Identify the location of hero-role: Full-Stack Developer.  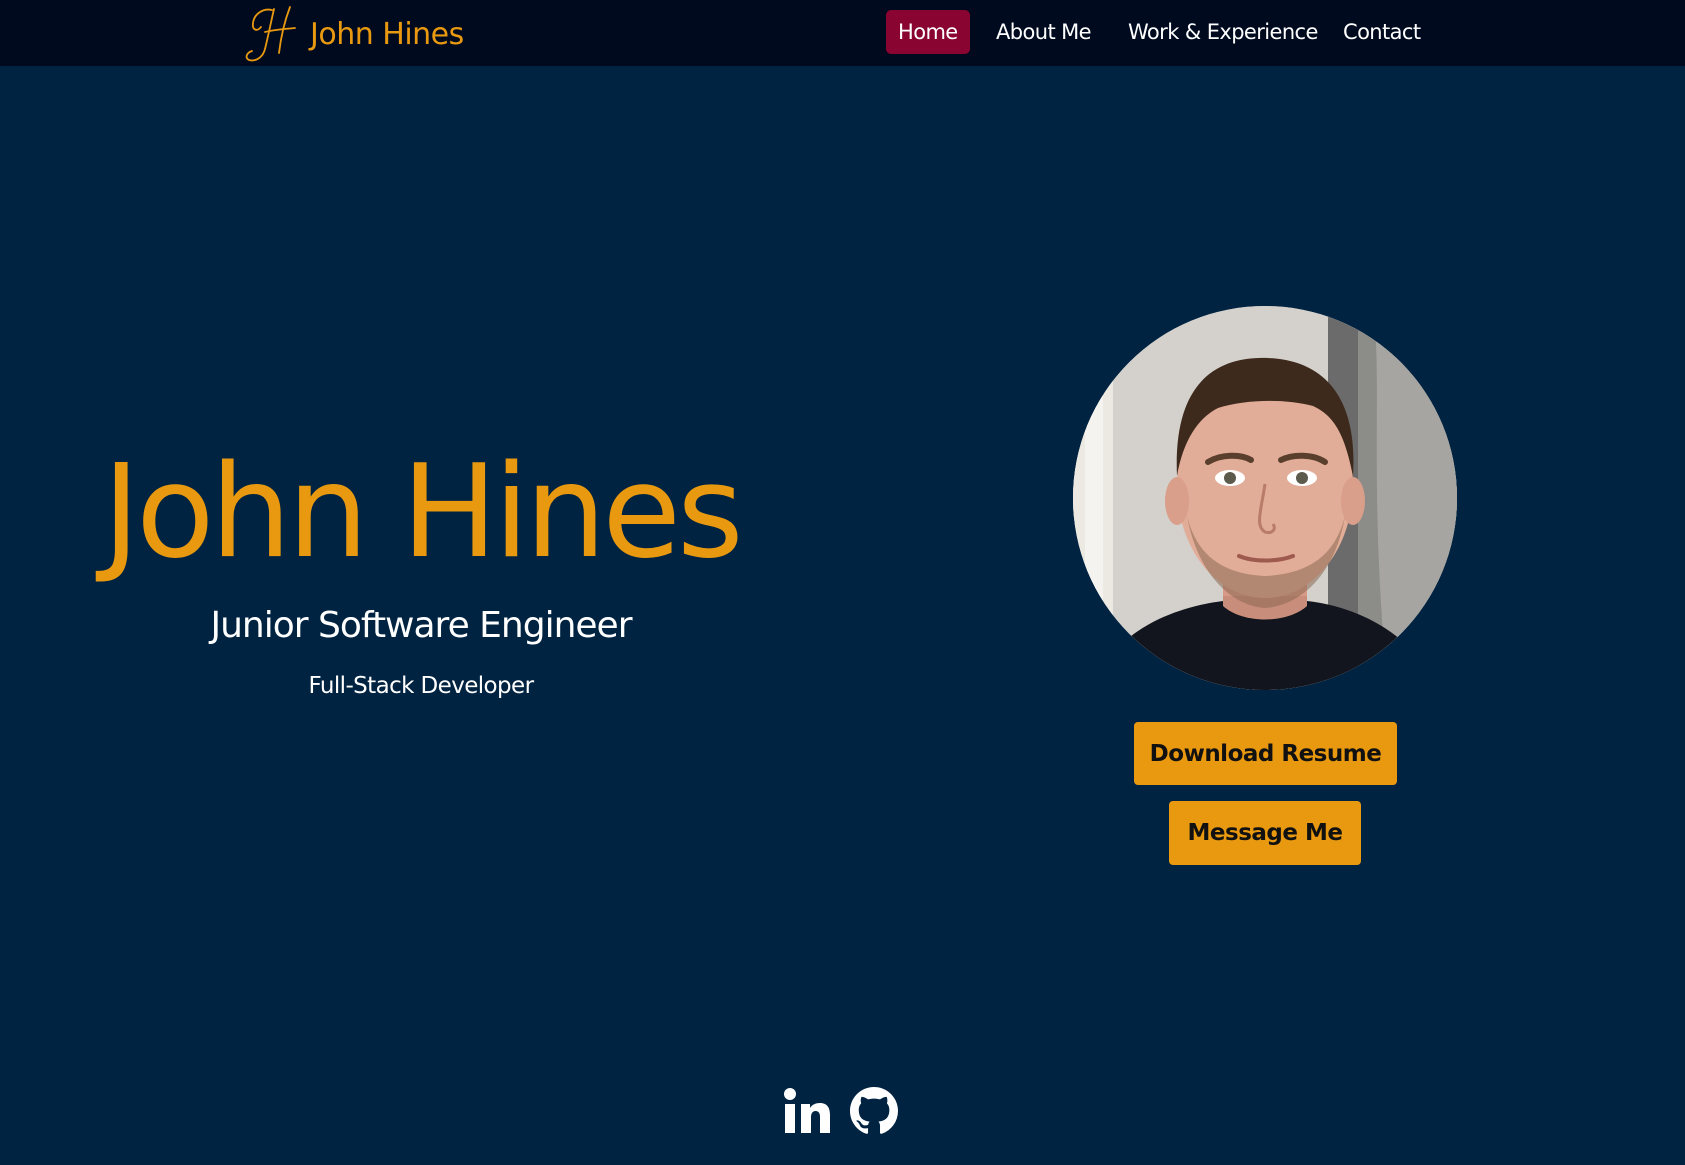
(421, 686).